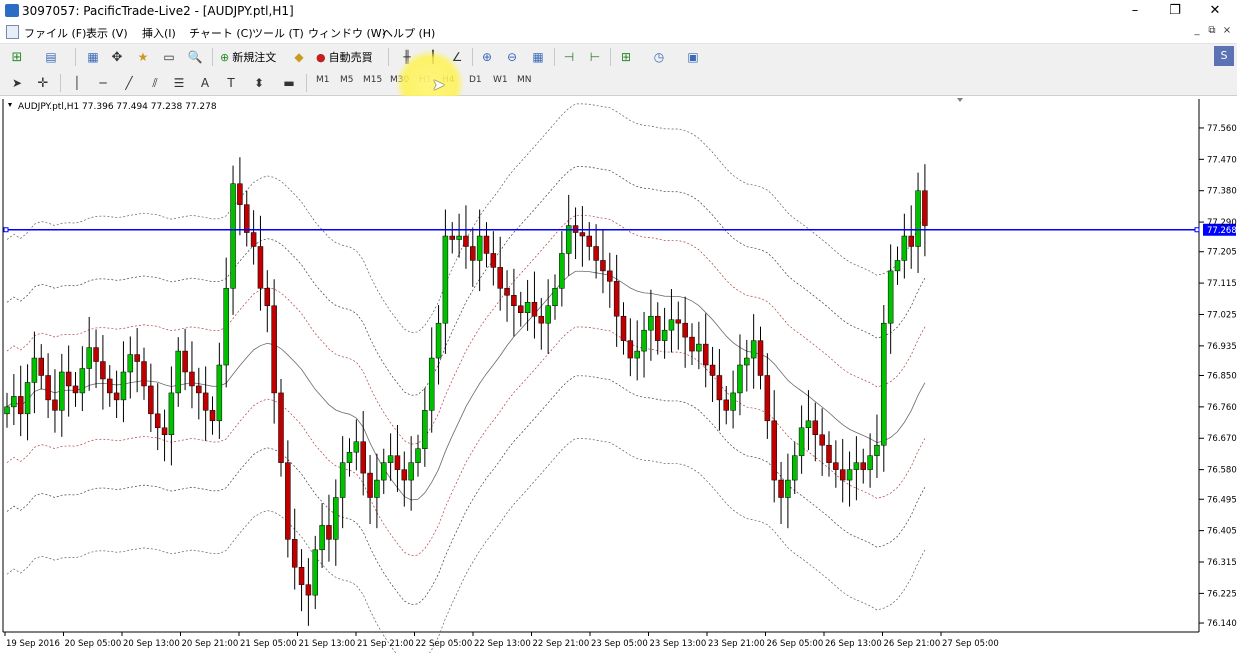 The height and width of the screenshot is (653, 1237). Describe the element at coordinates (659, 57) in the screenshot. I see `periods-icon: ◷` at that location.